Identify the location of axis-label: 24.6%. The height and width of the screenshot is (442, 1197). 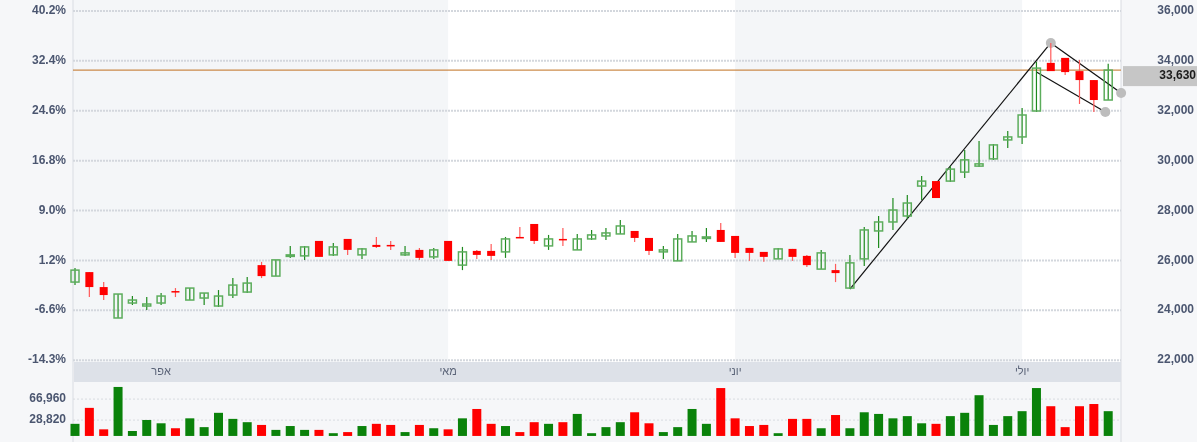
(48, 109).